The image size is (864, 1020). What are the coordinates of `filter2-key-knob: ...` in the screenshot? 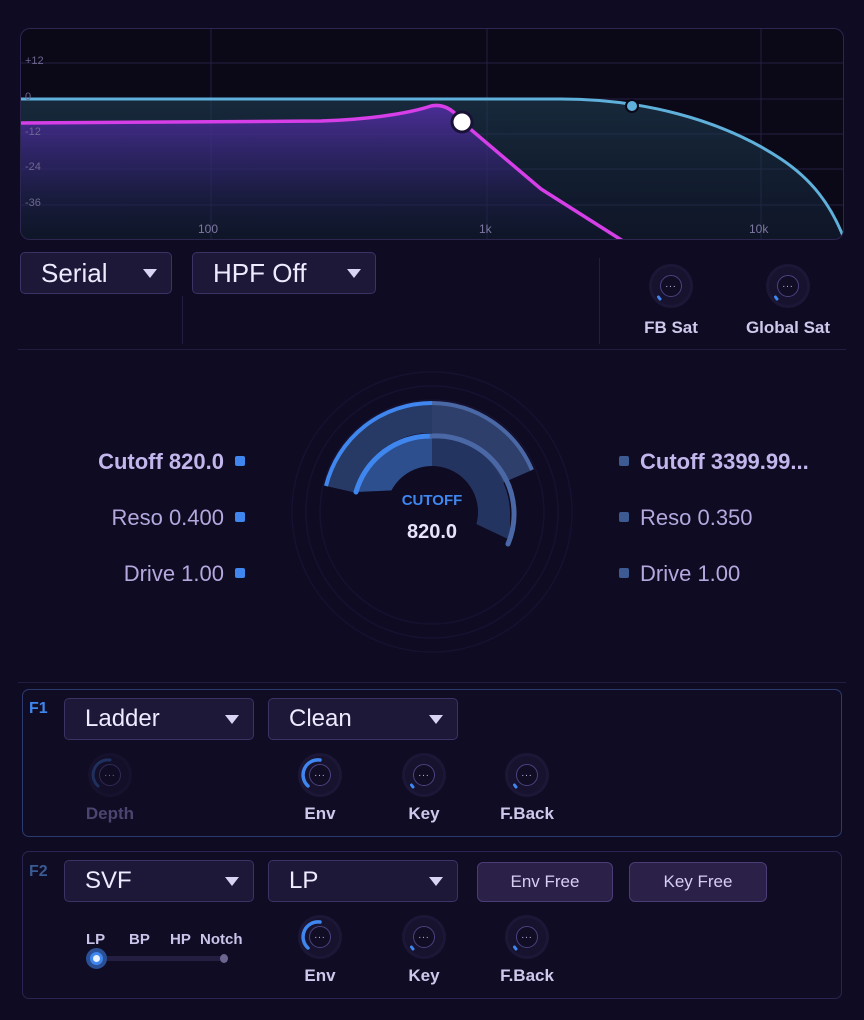 It's located at (424, 937).